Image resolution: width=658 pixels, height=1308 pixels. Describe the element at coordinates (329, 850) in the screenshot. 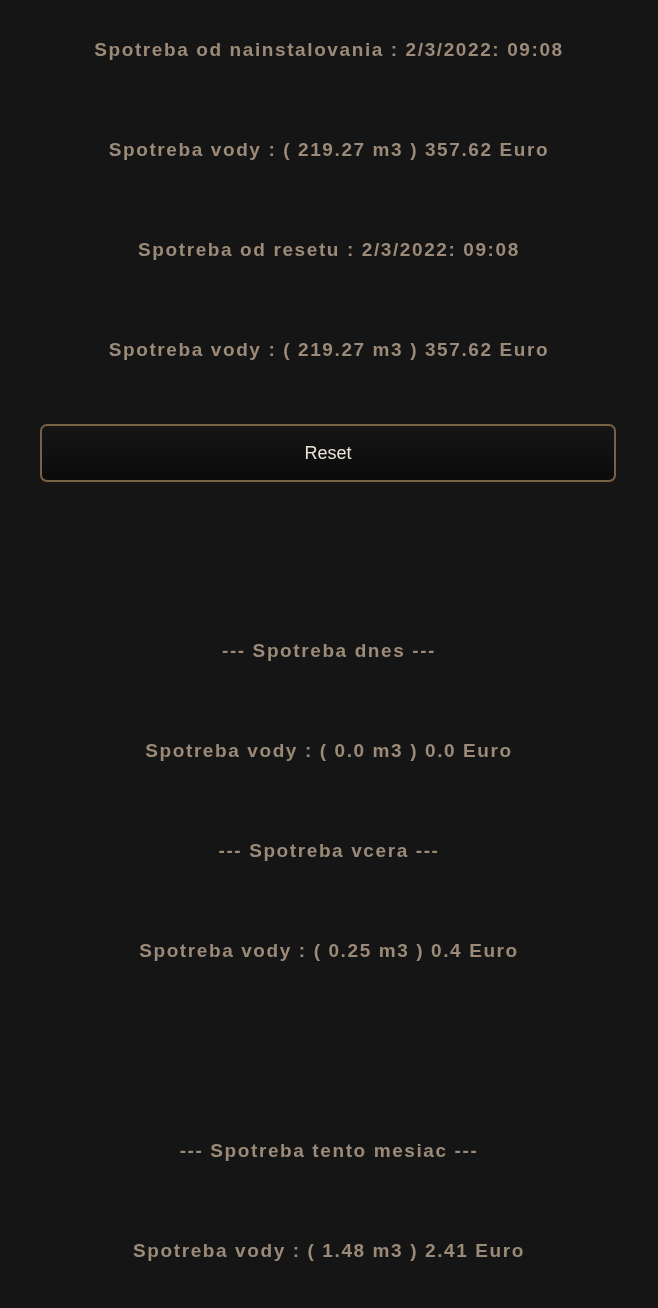

I see `section-heading: --- Spotreba vcera ---` at that location.